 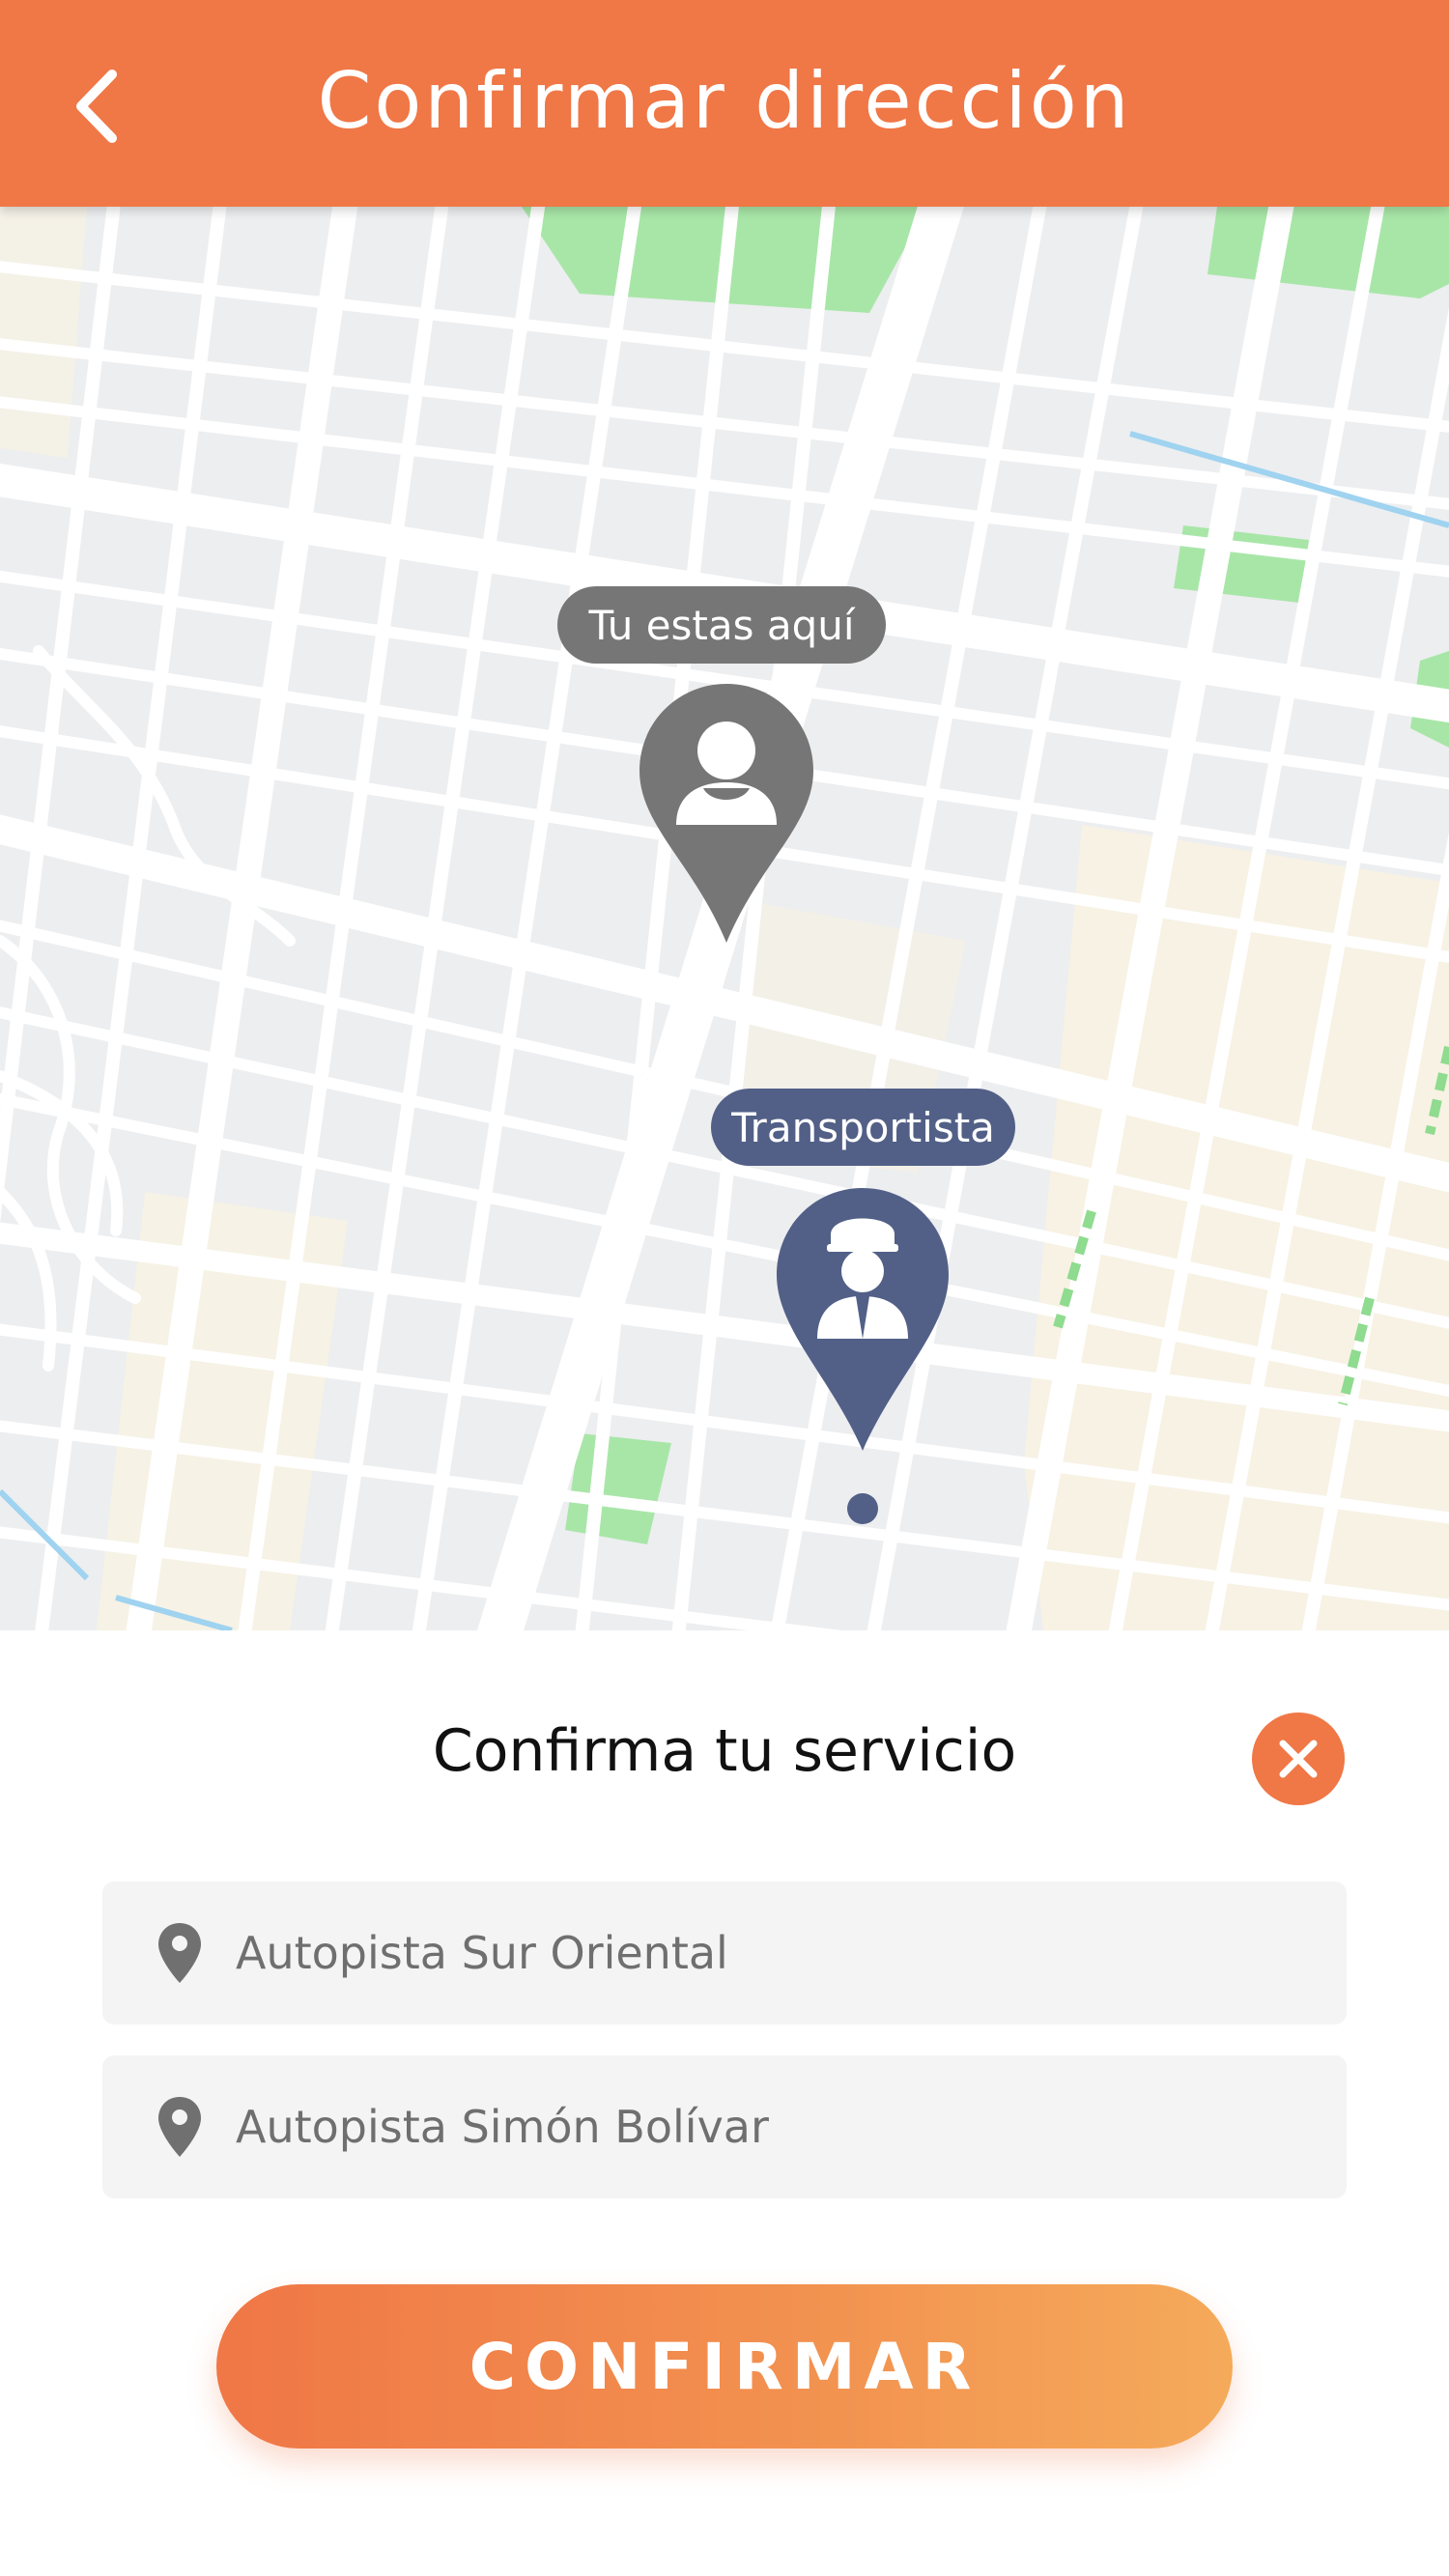 I want to click on close-icon, so click(x=1298, y=1759).